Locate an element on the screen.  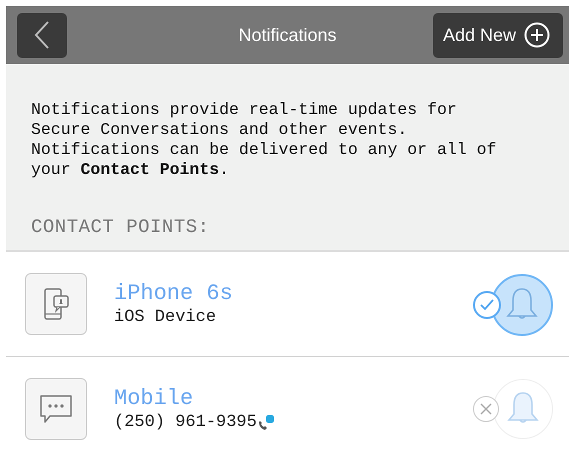
contact-name: Mobile is located at coordinates (154, 398).